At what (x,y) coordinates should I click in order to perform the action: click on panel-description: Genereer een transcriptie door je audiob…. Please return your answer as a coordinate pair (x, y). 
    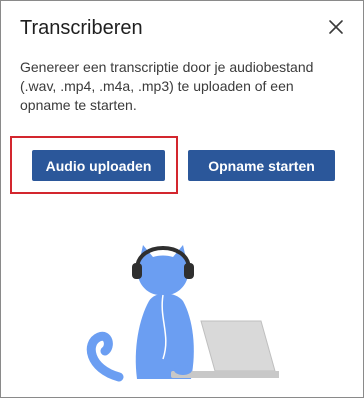
    Looking at the image, I should click on (167, 86).